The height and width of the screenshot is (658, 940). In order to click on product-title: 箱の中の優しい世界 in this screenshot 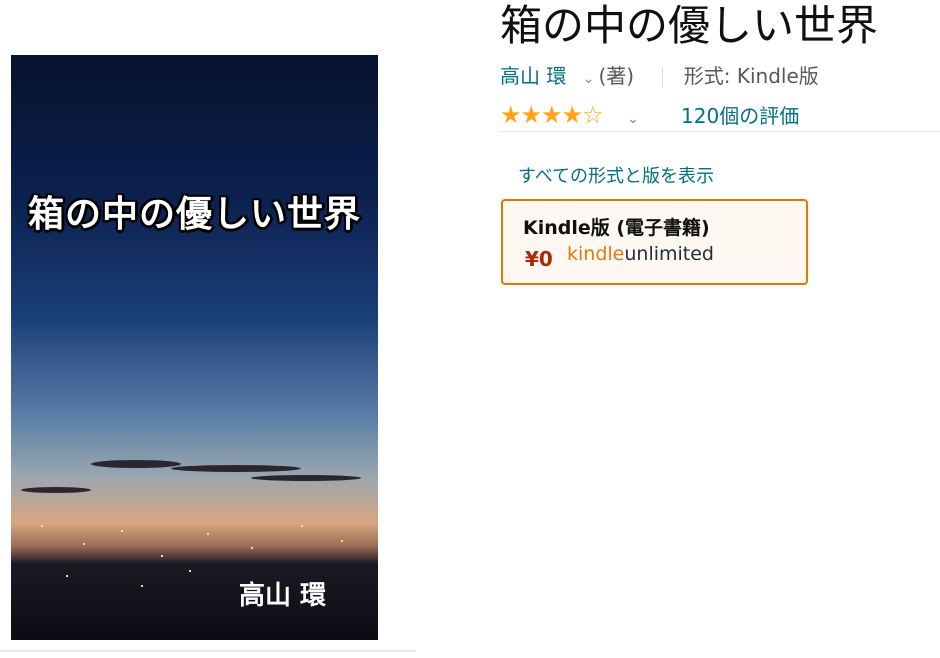, I will do `click(689, 25)`.